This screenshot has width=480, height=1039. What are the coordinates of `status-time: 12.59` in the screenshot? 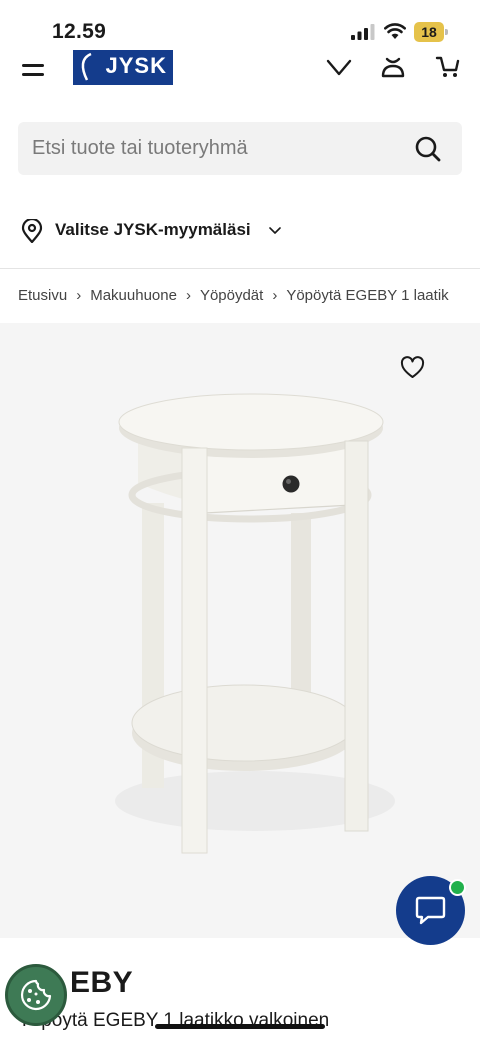 It's located at (79, 31).